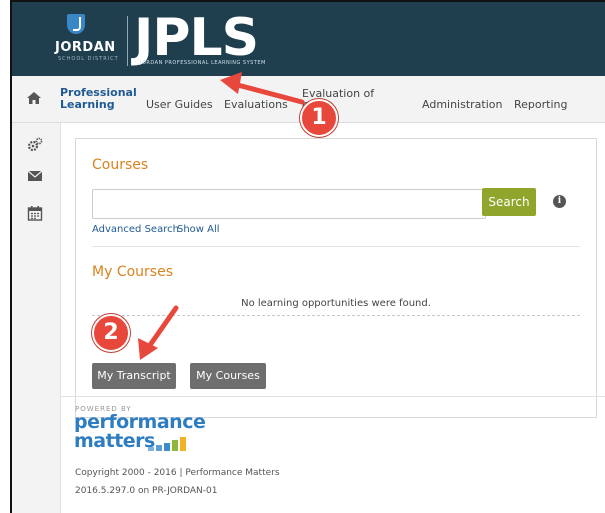 The width and height of the screenshot is (605, 513). What do you see at coordinates (228, 376) in the screenshot?
I see `my-courses-button: My Courses` at bounding box center [228, 376].